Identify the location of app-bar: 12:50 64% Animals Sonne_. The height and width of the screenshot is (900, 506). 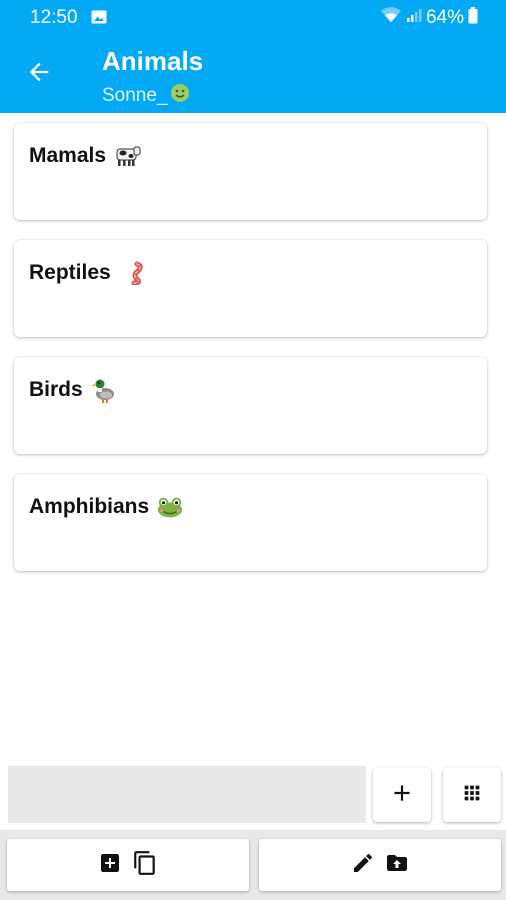
(253, 56).